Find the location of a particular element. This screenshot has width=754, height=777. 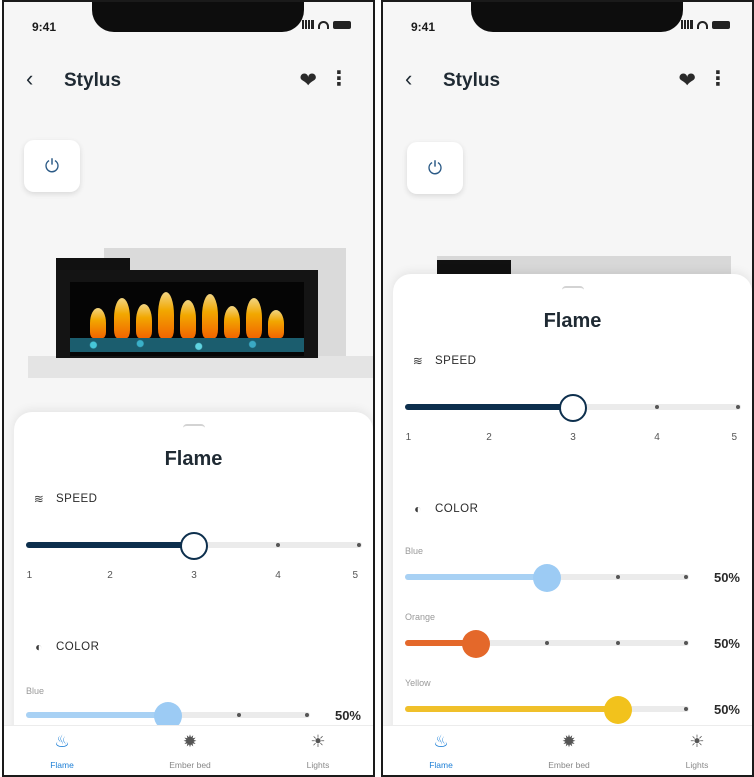

fireplace-hearth is located at coordinates (200, 367).